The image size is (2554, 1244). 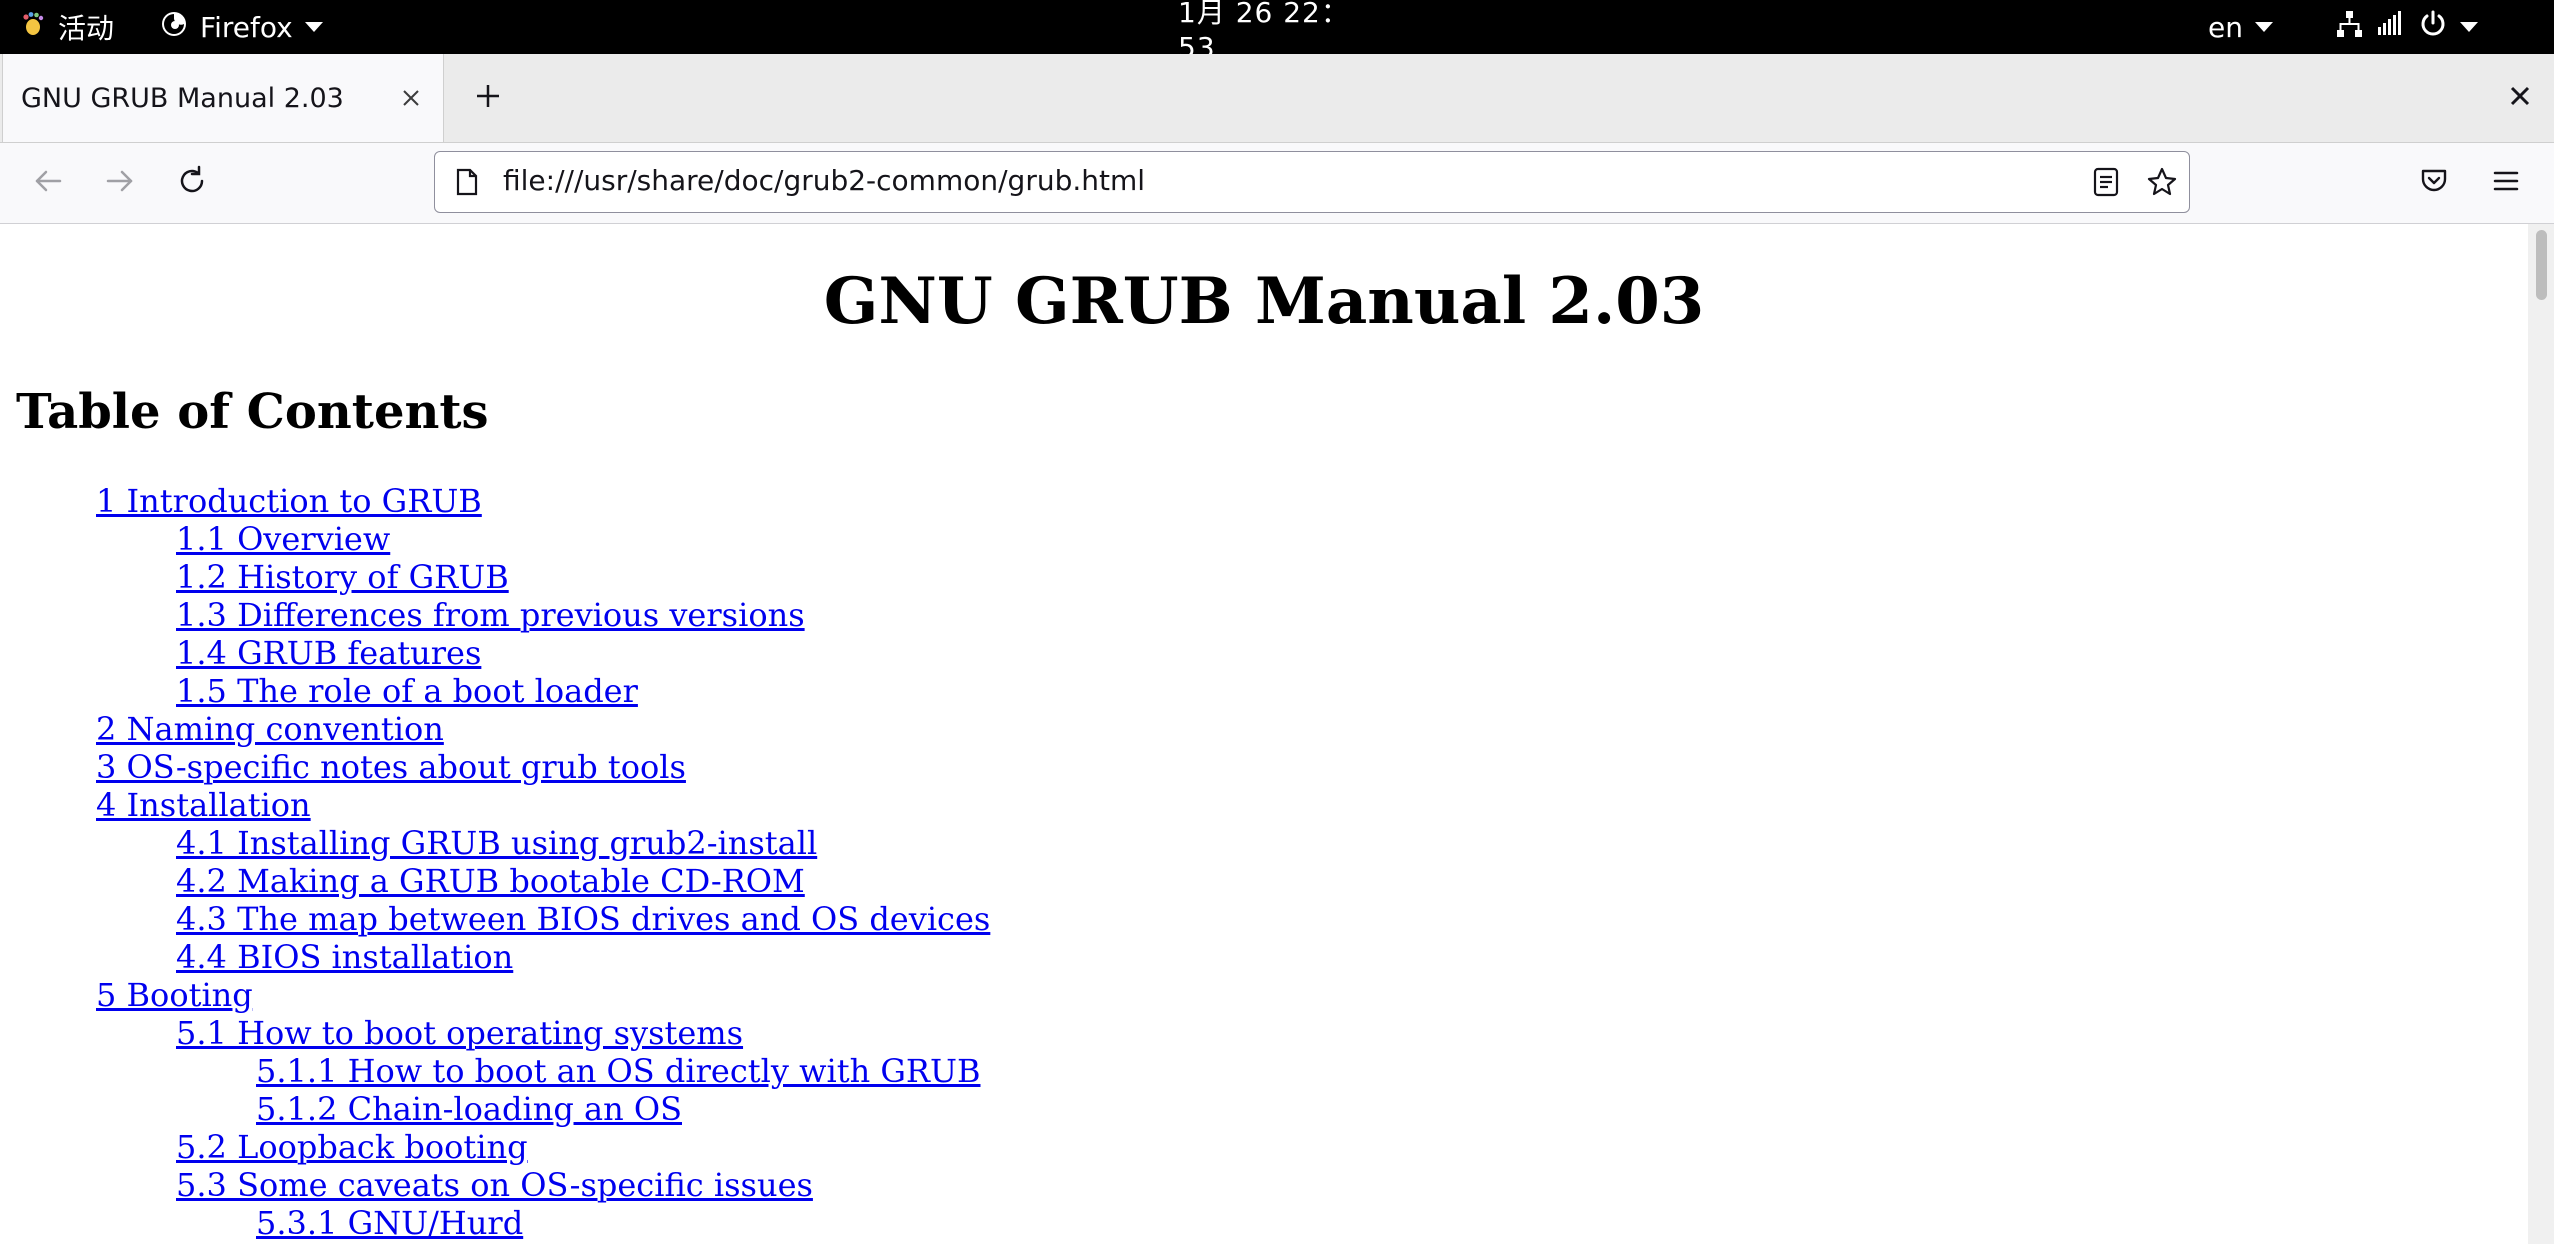 What do you see at coordinates (496, 843) in the screenshot?
I see `toc-link: 4.1 Installing GRUB using grub2-install` at bounding box center [496, 843].